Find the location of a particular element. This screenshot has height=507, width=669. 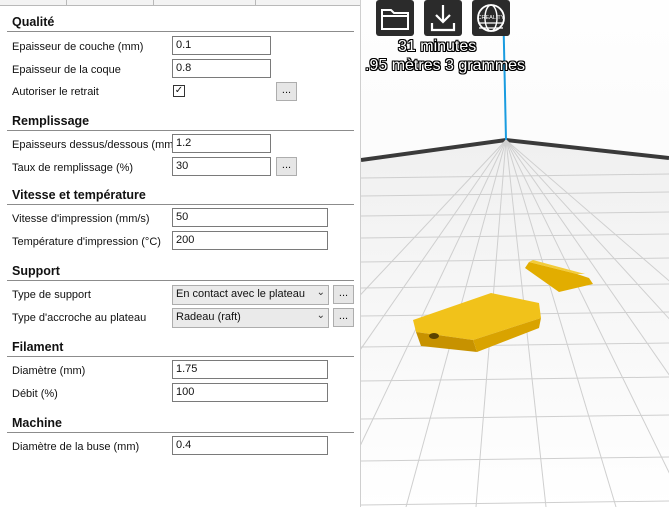

layer-height-input: 0.1 is located at coordinates (221, 45).